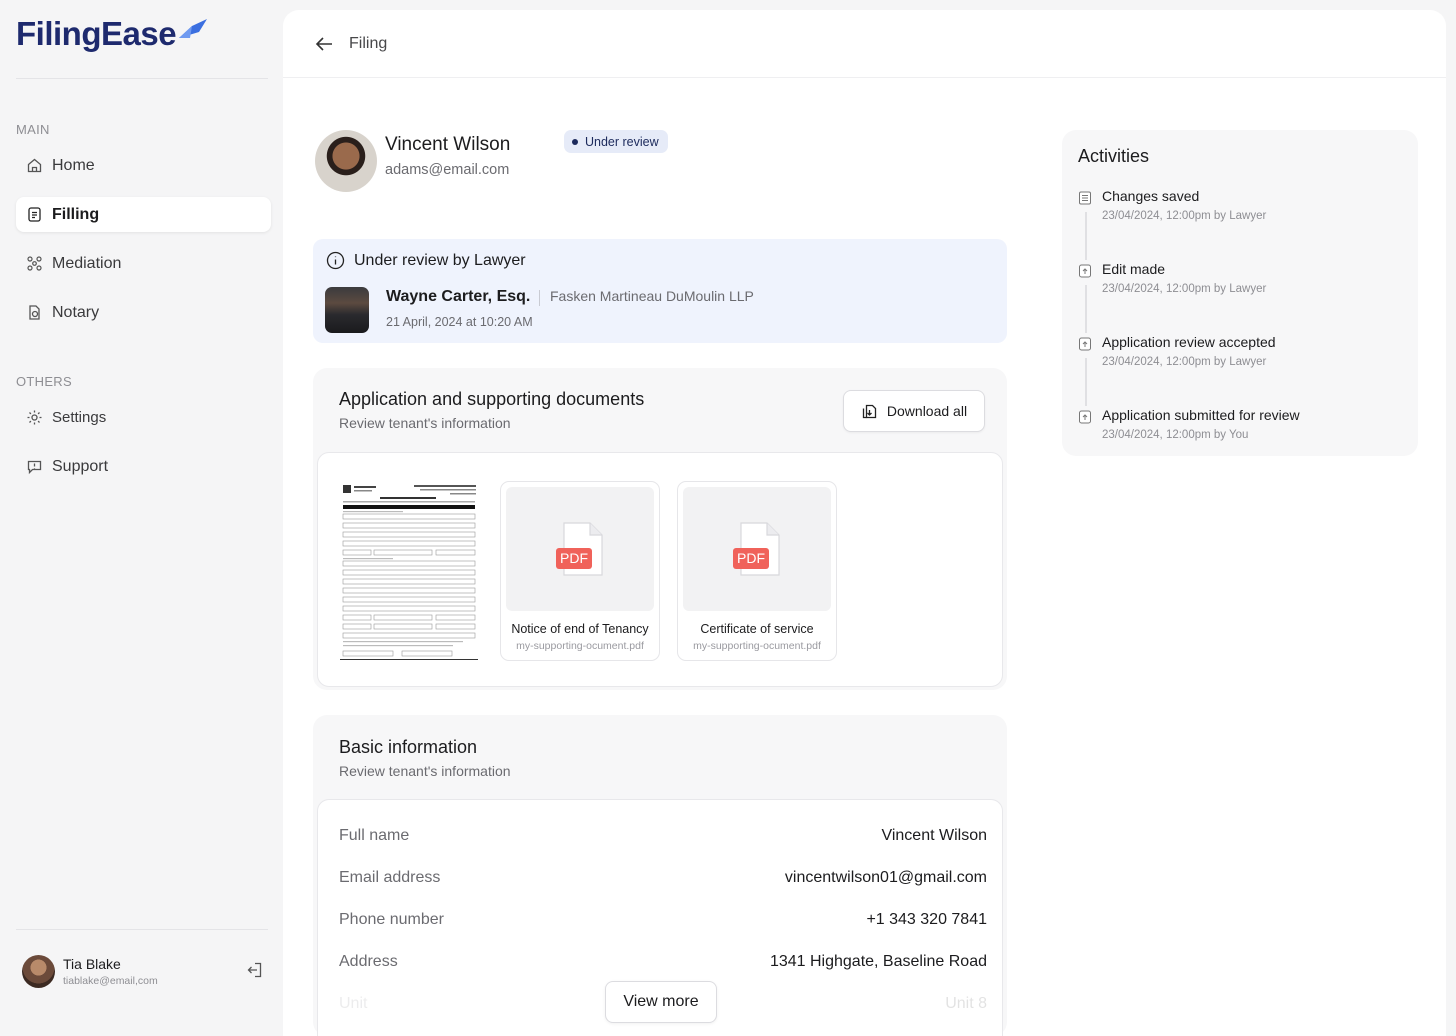 This screenshot has height=1036, width=1456. What do you see at coordinates (1085, 198) in the screenshot?
I see `list-icon` at bounding box center [1085, 198].